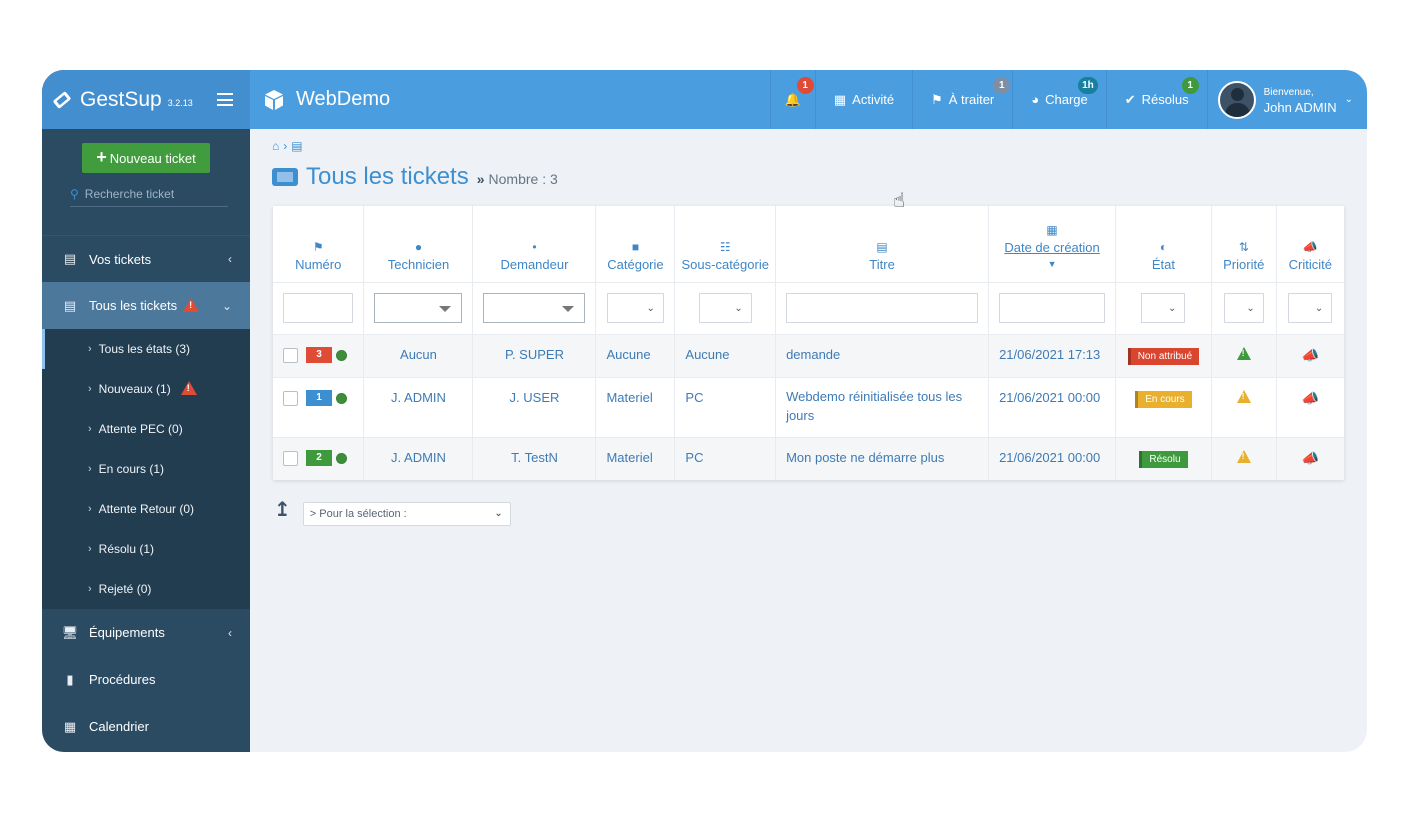 The width and height of the screenshot is (1410, 822). Describe the element at coordinates (1059, 99) in the screenshot. I see `load-button: ◕ Charge 1h` at that location.